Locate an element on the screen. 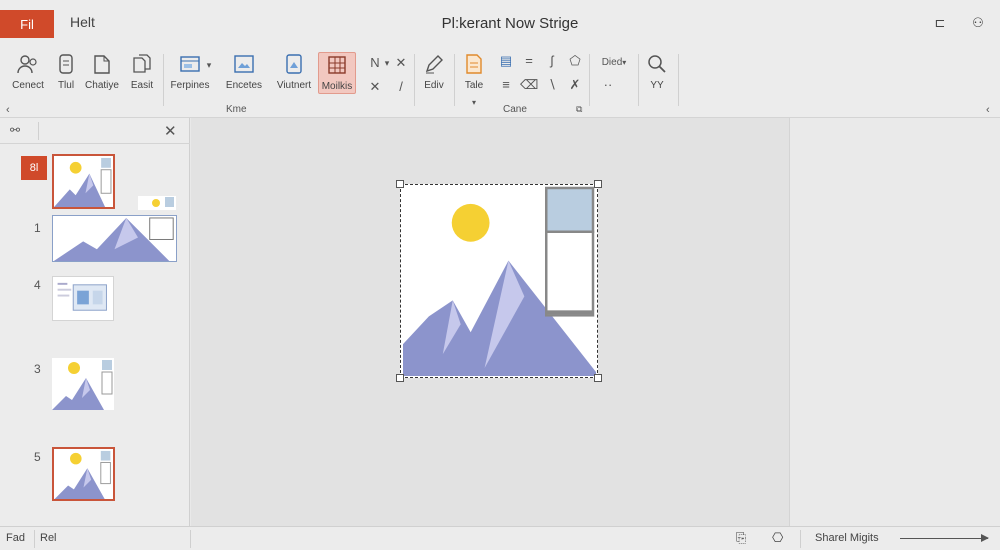 This screenshot has height=550, width=1000. align-icon: = is located at coordinates (529, 61).